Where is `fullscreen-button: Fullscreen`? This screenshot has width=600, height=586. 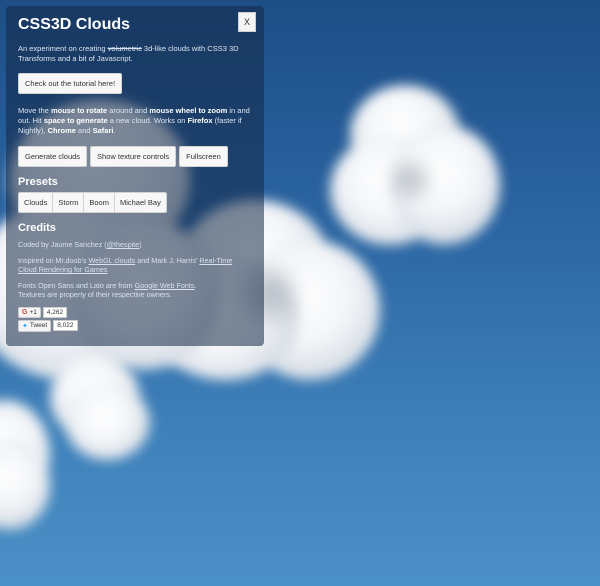 fullscreen-button: Fullscreen is located at coordinates (203, 156).